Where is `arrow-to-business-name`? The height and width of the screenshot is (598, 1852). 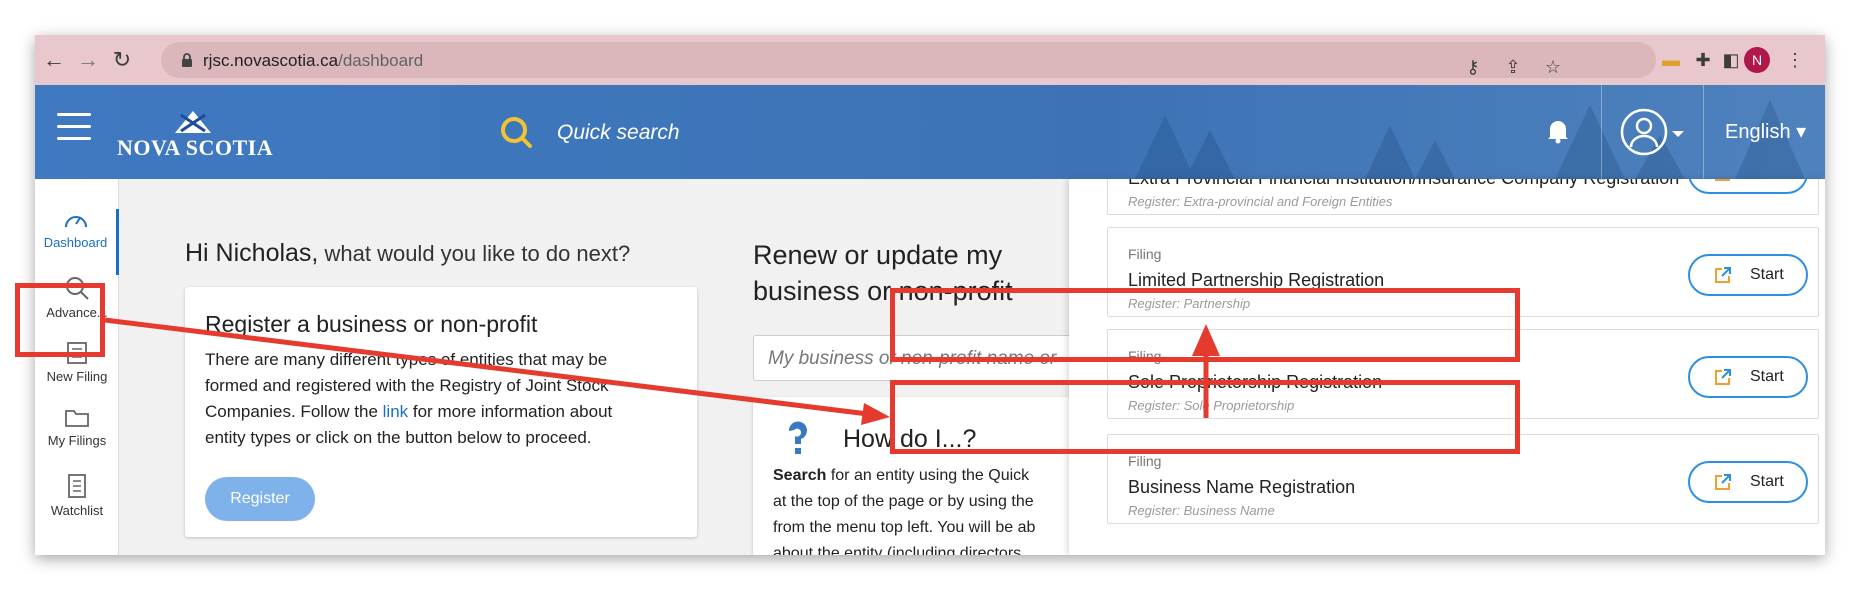 arrow-to-business-name is located at coordinates (486, 367).